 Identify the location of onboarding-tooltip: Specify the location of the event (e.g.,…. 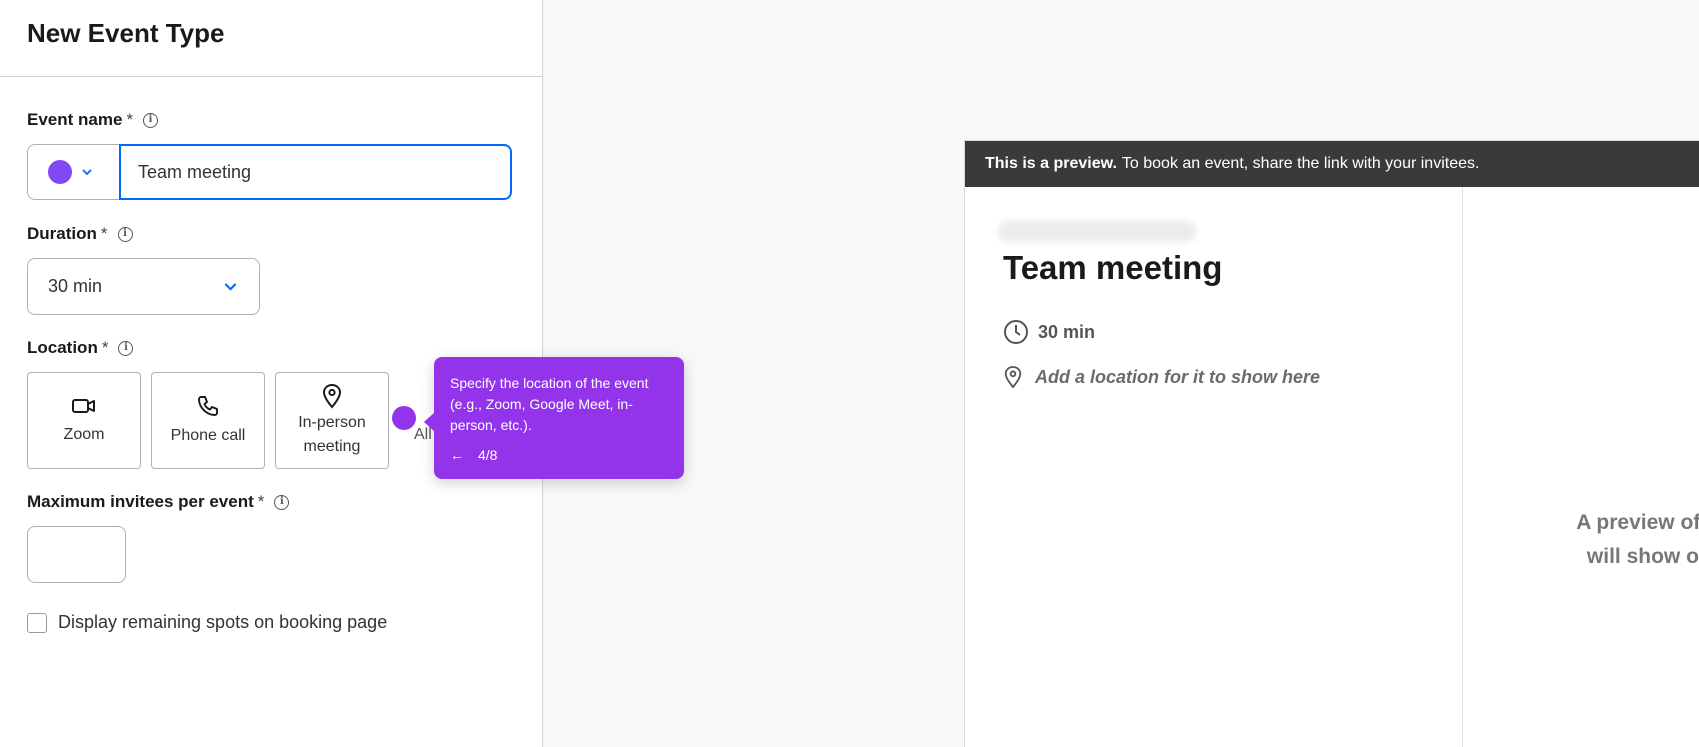
(554, 418).